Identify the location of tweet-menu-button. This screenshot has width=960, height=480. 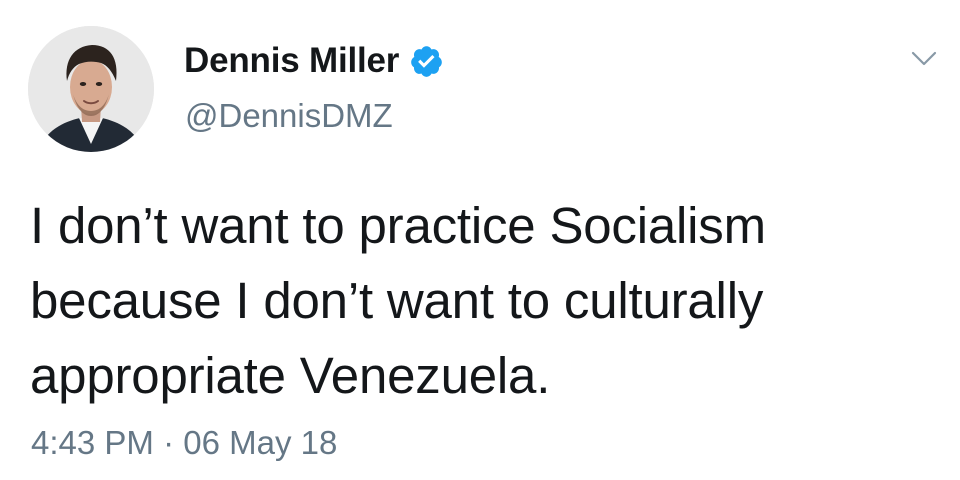
(924, 59).